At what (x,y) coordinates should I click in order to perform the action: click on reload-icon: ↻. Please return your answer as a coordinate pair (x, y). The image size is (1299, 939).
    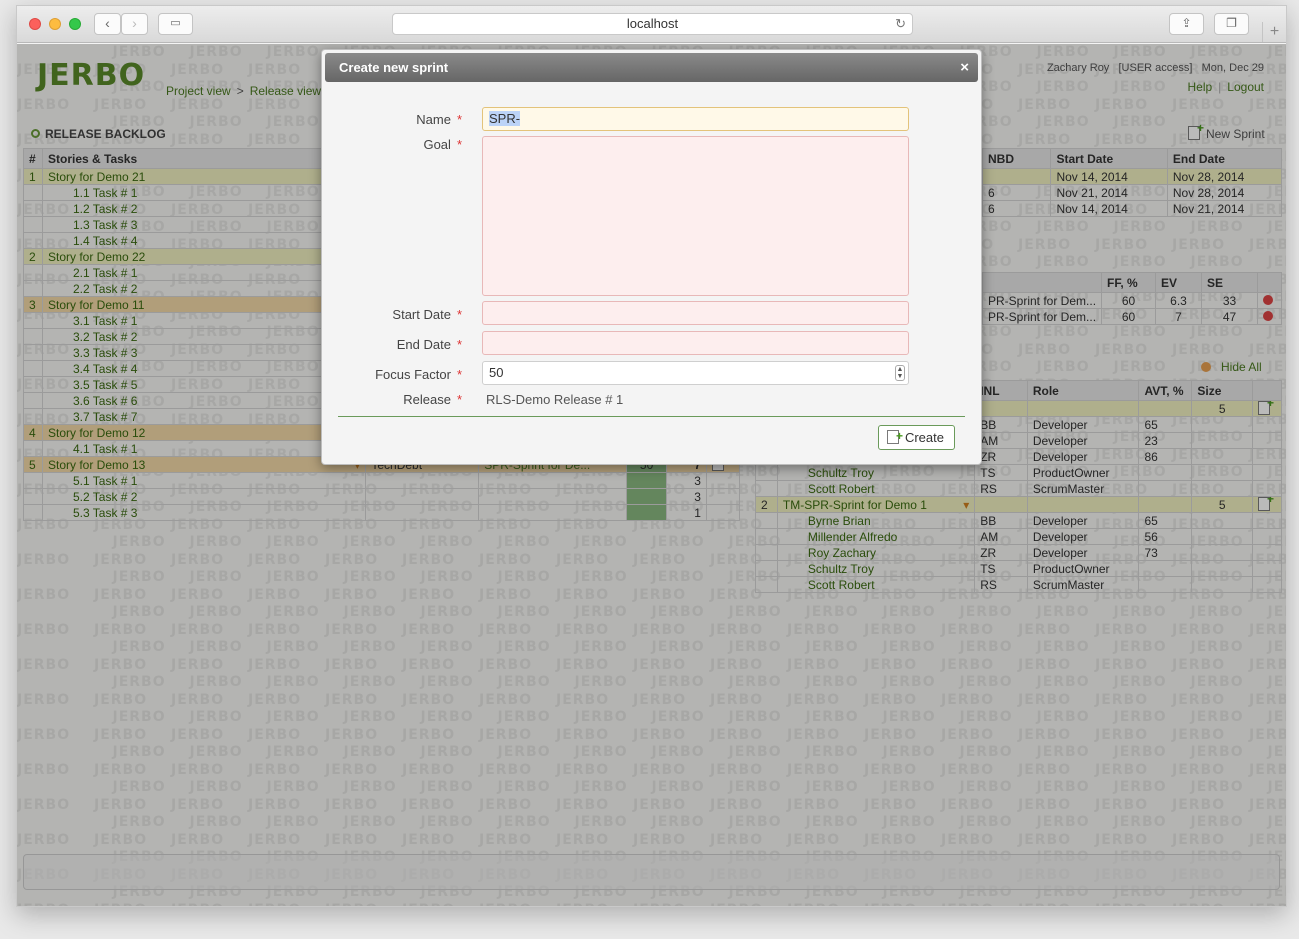
    Looking at the image, I should click on (900, 24).